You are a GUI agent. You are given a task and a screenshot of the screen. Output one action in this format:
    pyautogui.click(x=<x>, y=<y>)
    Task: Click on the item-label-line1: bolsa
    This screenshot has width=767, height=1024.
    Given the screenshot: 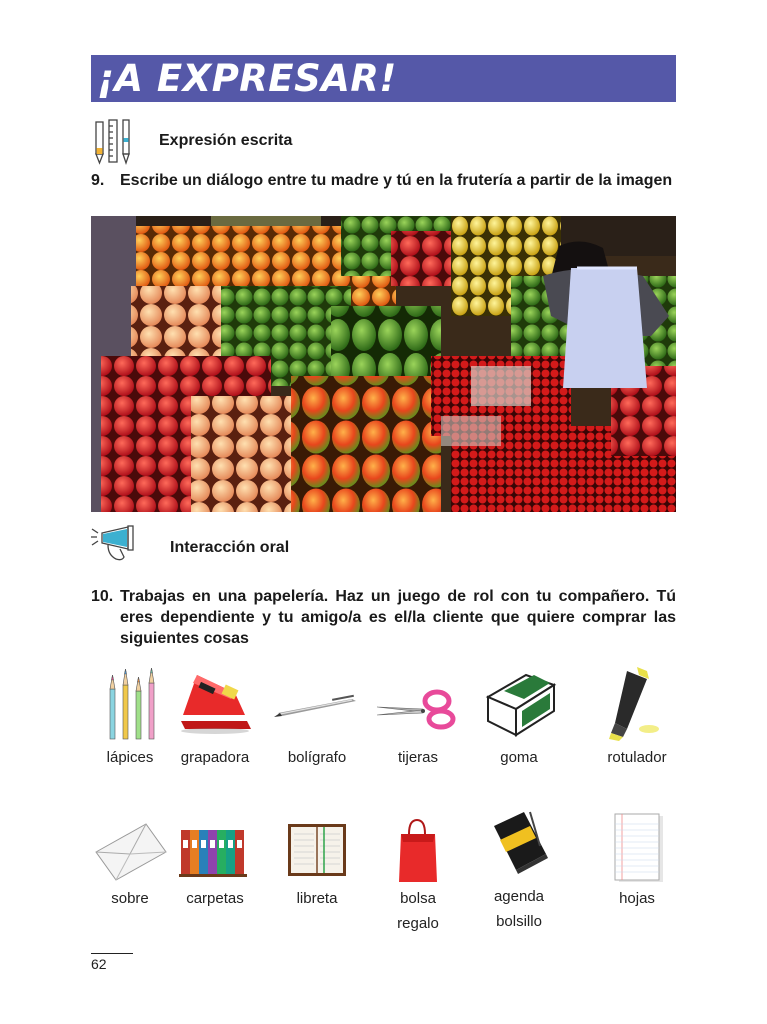 What is the action you would take?
    pyautogui.click(x=418, y=898)
    